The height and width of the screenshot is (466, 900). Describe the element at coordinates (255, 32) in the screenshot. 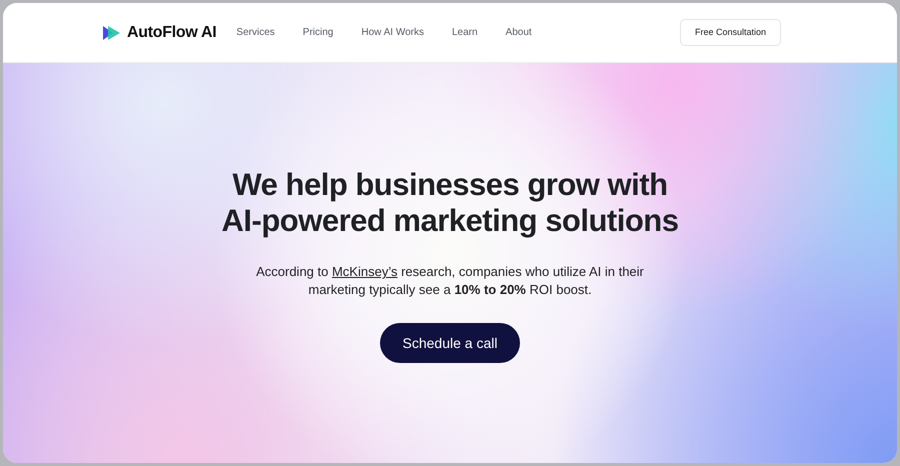

I see `nav-link: Services` at that location.